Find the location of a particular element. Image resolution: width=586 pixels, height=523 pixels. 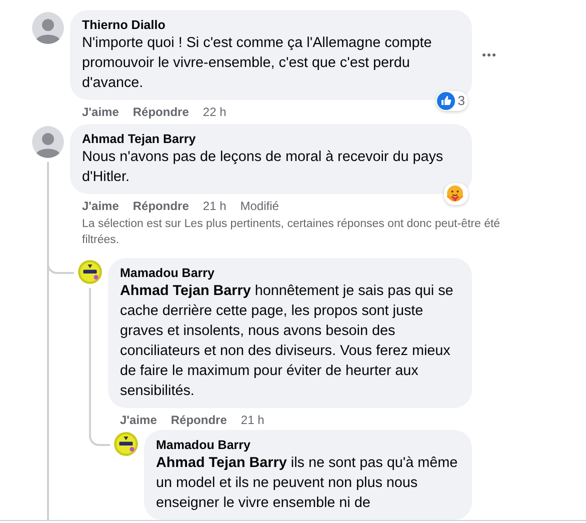

author-name: Ahmad Tejan Barry is located at coordinates (271, 139).